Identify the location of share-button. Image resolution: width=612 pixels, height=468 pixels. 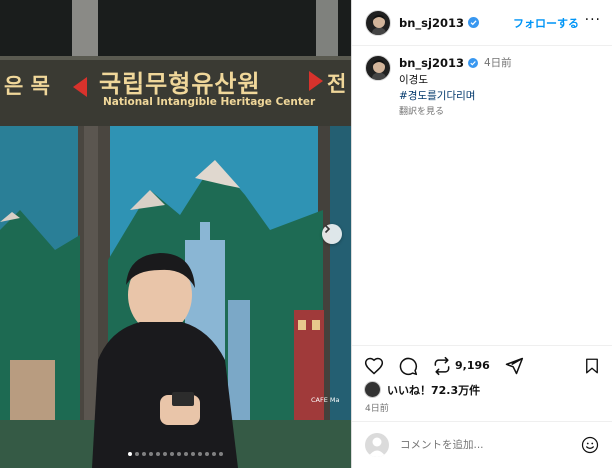
(514, 366).